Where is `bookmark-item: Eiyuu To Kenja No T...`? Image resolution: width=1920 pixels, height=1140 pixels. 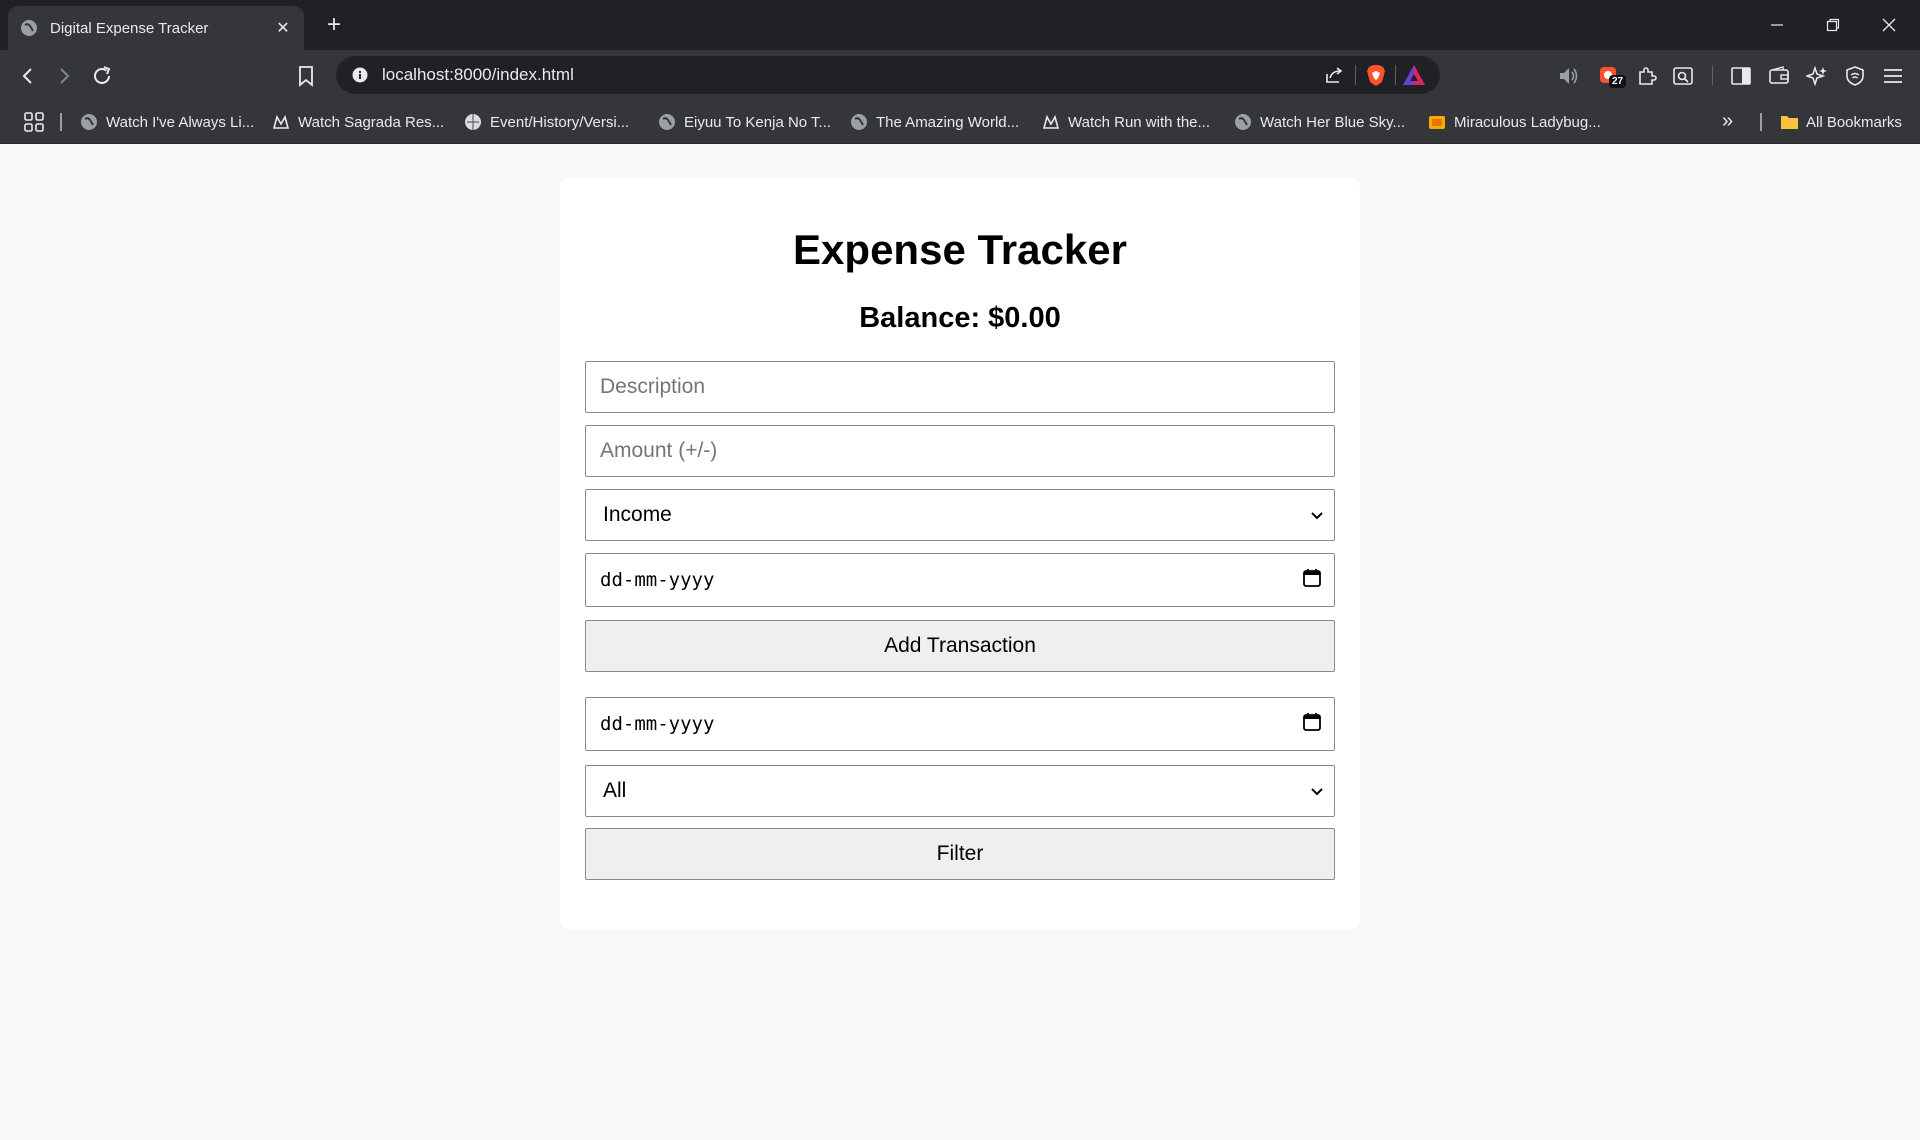 bookmark-item: Eiyuu To Kenja No T... is located at coordinates (744, 122).